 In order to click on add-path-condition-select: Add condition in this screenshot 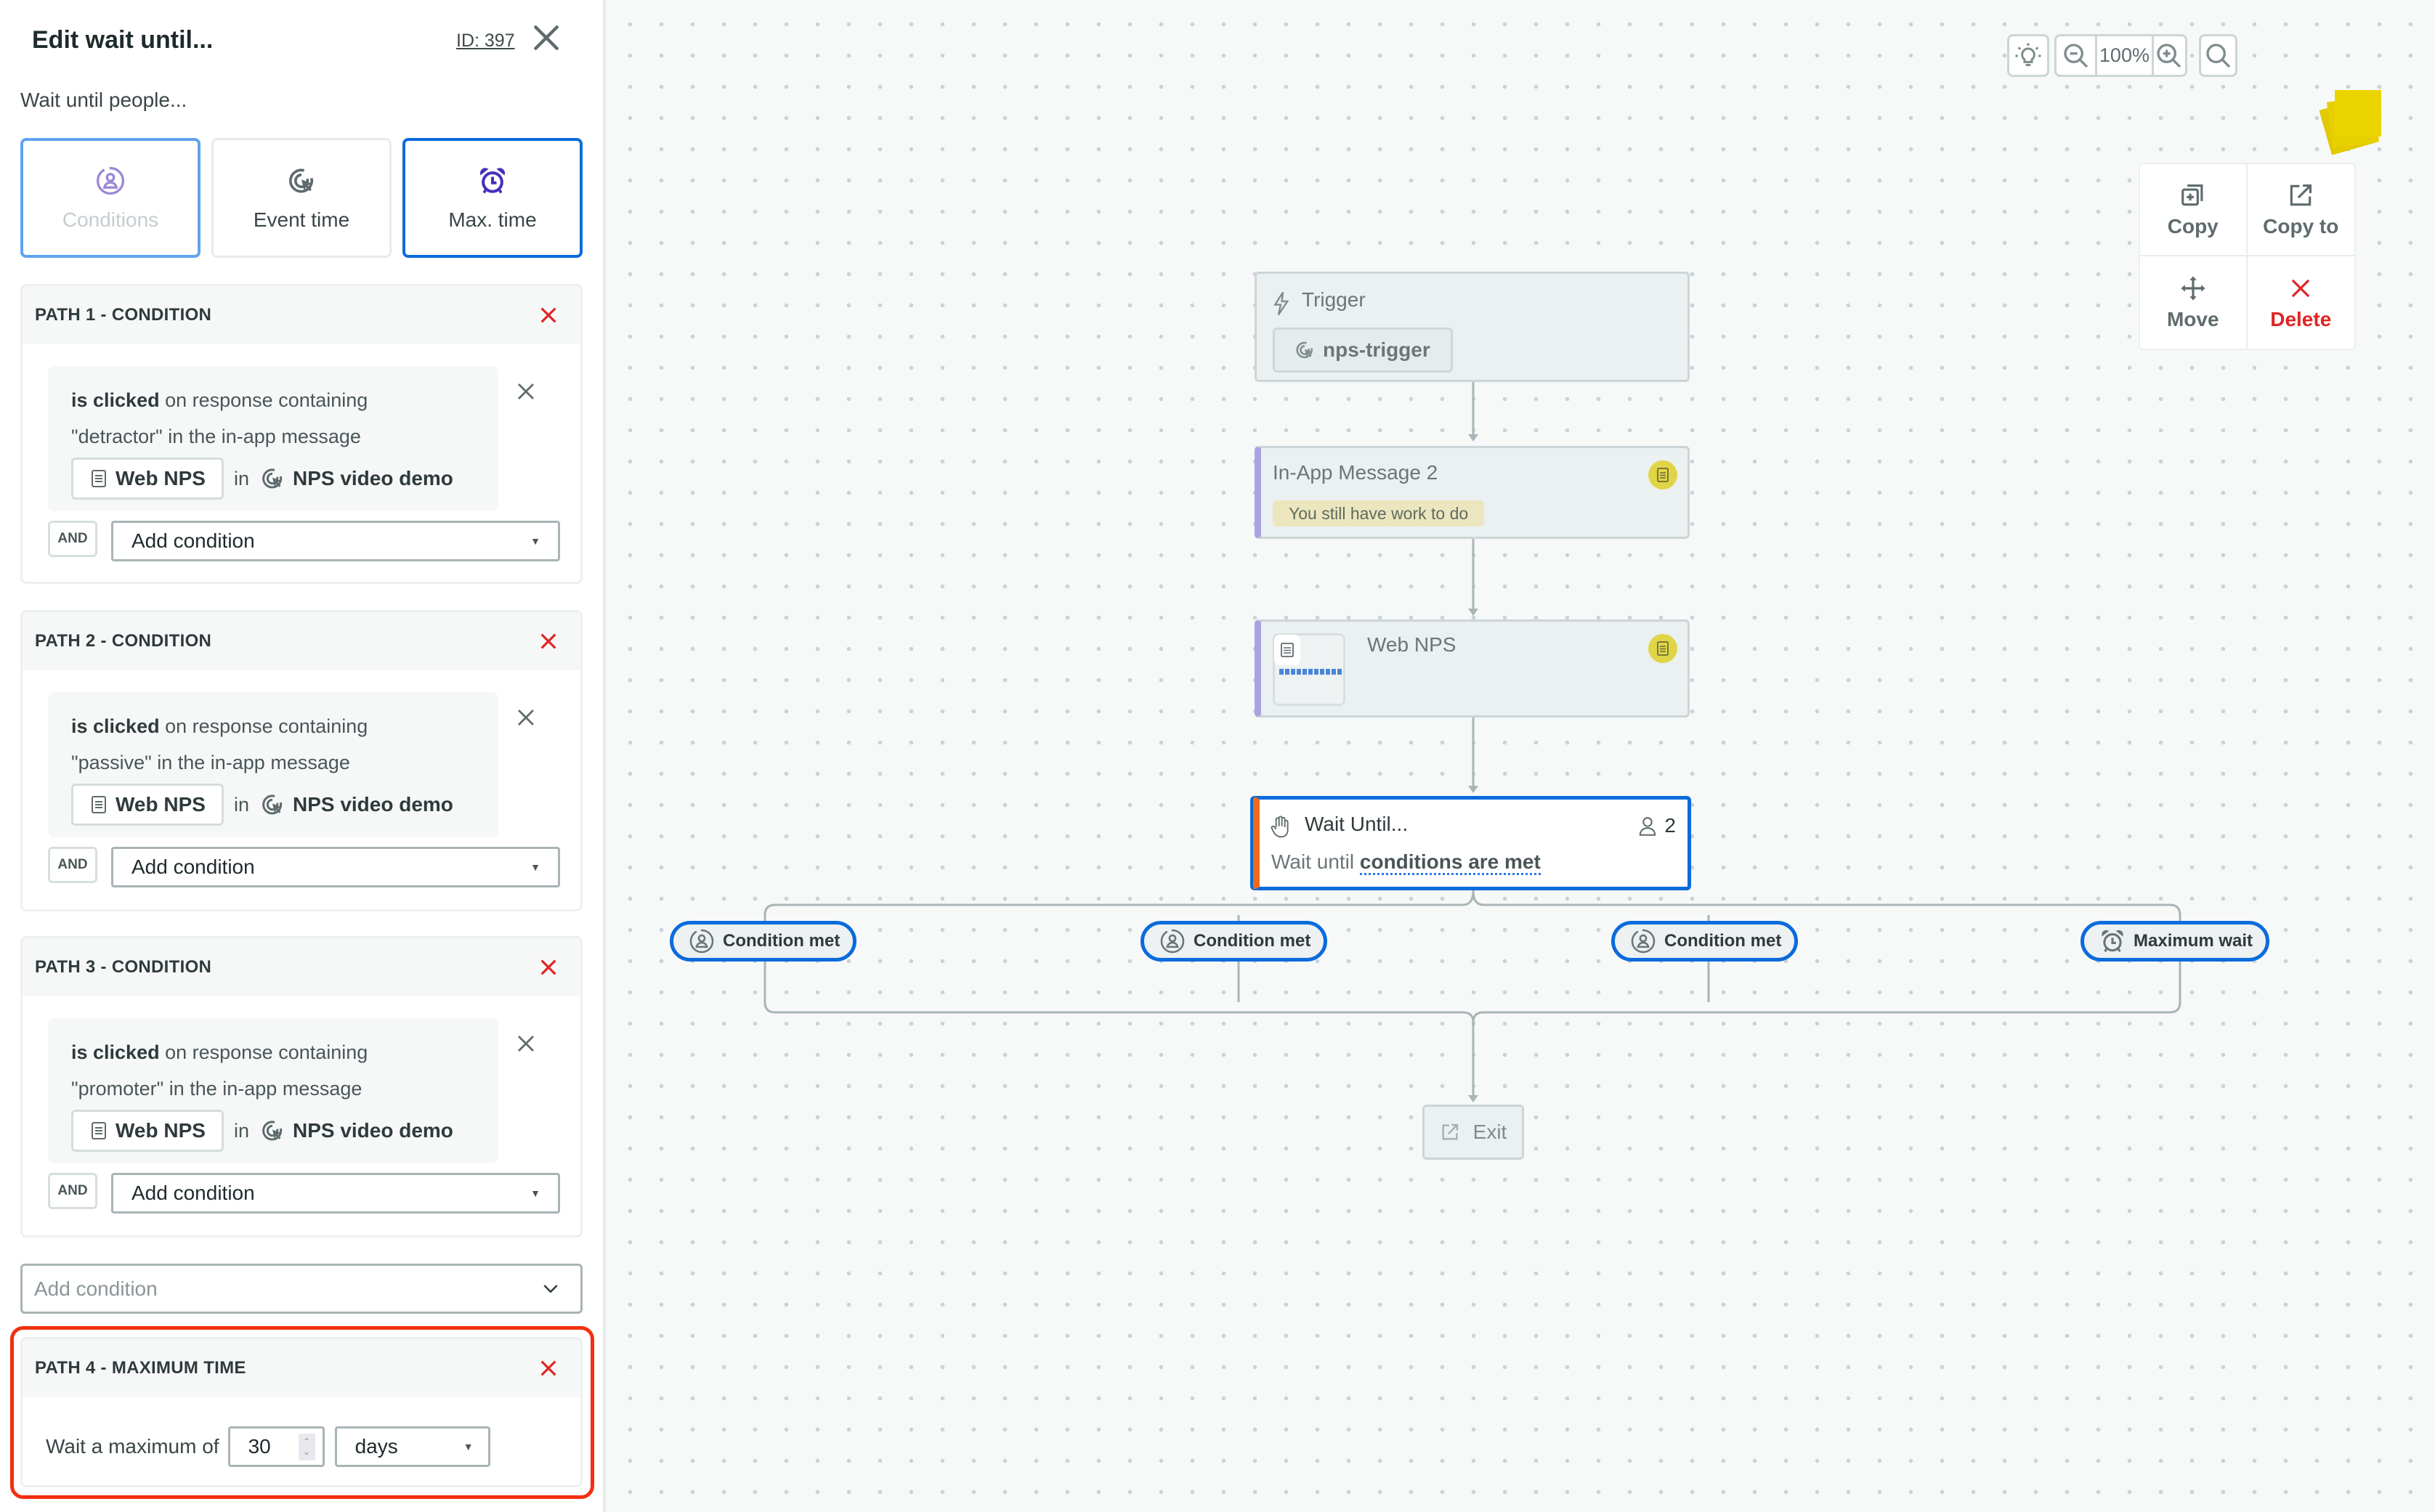, I will do `click(301, 1289)`.